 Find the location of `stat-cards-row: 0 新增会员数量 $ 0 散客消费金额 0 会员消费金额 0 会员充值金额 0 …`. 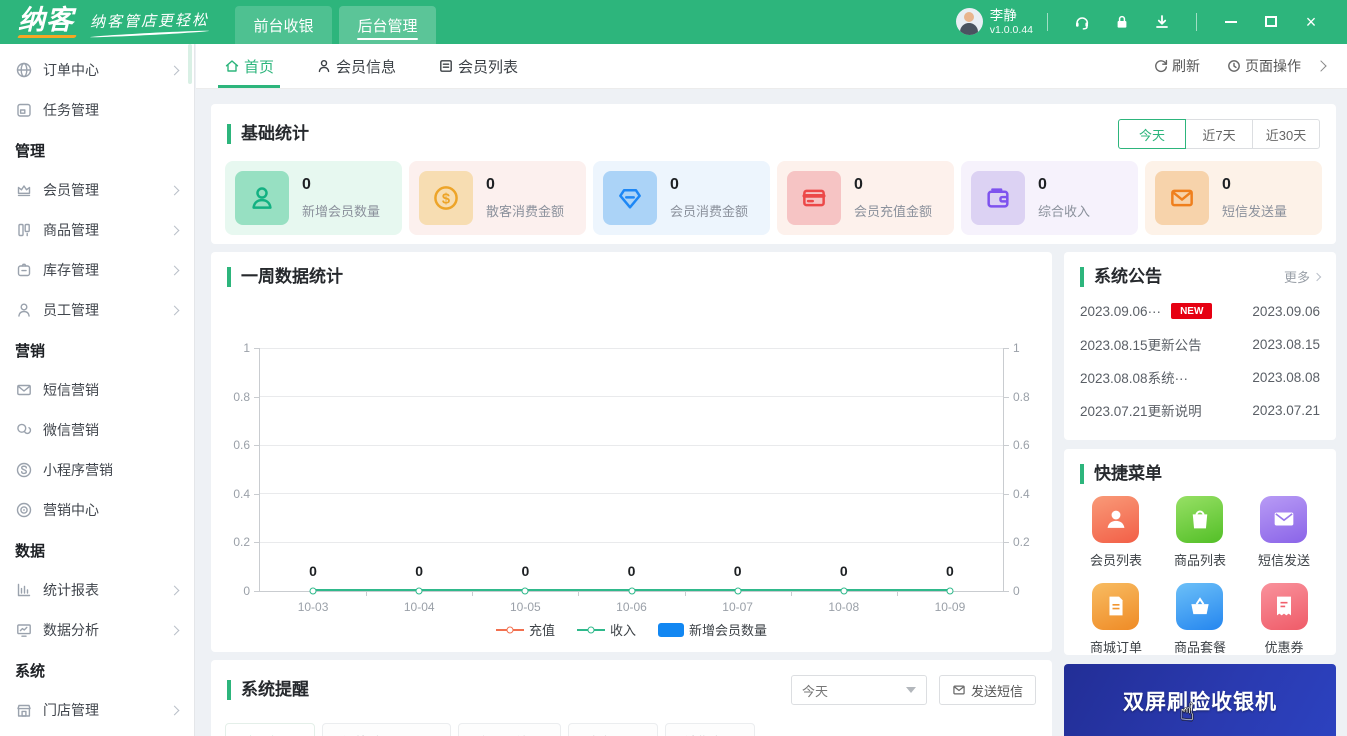

stat-cards-row: 0 新增会员数量 $ 0 散客消费金额 0 会员消费金额 0 会员充值金额 0 … is located at coordinates (773, 197).